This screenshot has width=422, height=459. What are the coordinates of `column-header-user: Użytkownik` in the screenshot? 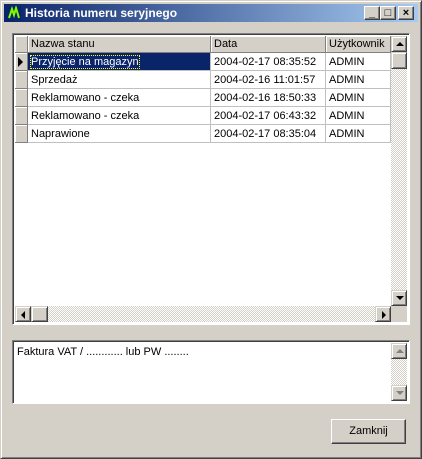 It's located at (358, 44).